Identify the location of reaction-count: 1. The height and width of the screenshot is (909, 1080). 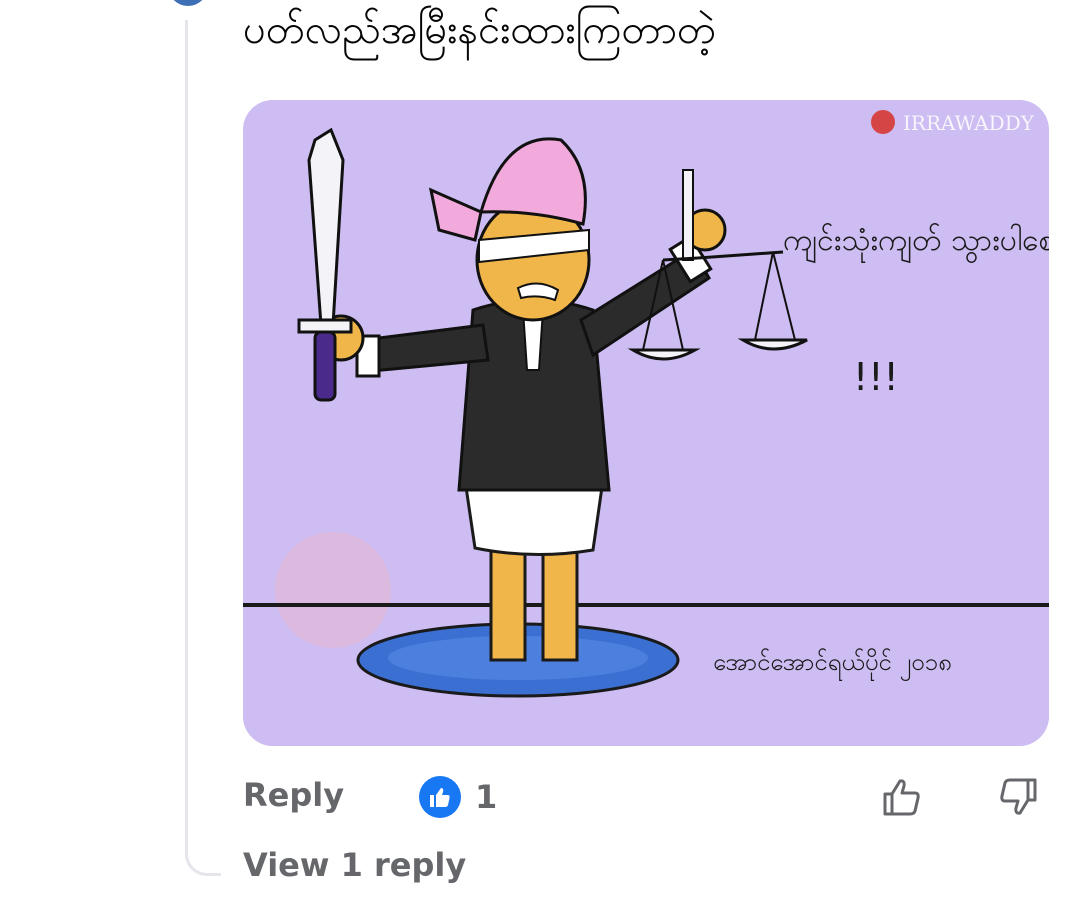
(486, 797).